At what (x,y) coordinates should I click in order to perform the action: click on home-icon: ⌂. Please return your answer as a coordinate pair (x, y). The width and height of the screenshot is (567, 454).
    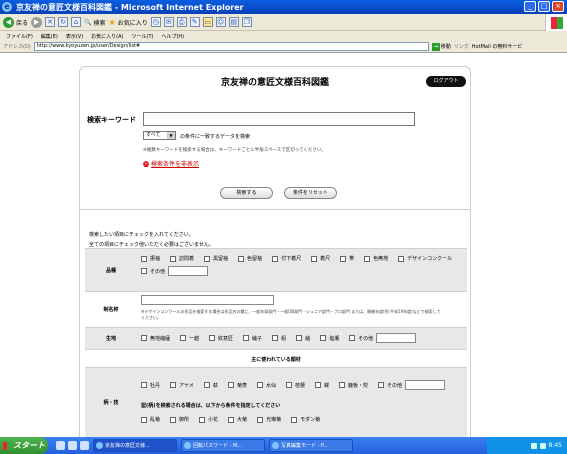
    Looking at the image, I should click on (76, 22).